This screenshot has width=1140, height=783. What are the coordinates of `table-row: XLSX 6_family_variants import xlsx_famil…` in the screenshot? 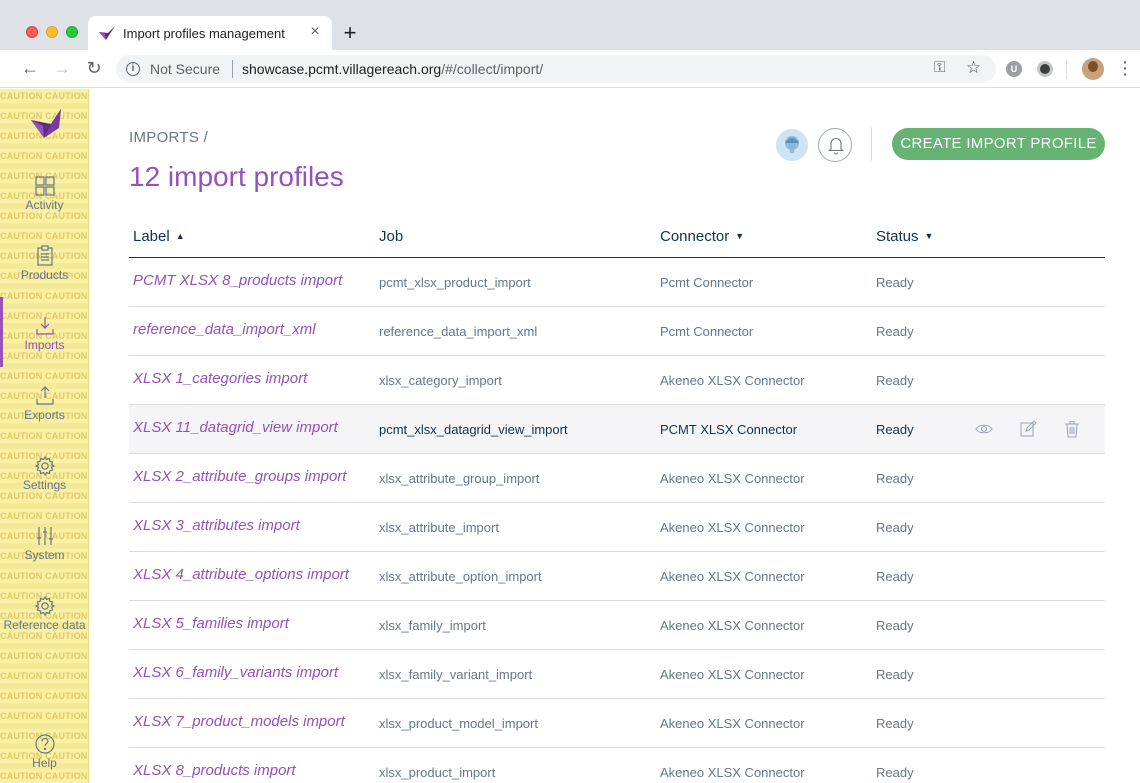 It's located at (617, 674).